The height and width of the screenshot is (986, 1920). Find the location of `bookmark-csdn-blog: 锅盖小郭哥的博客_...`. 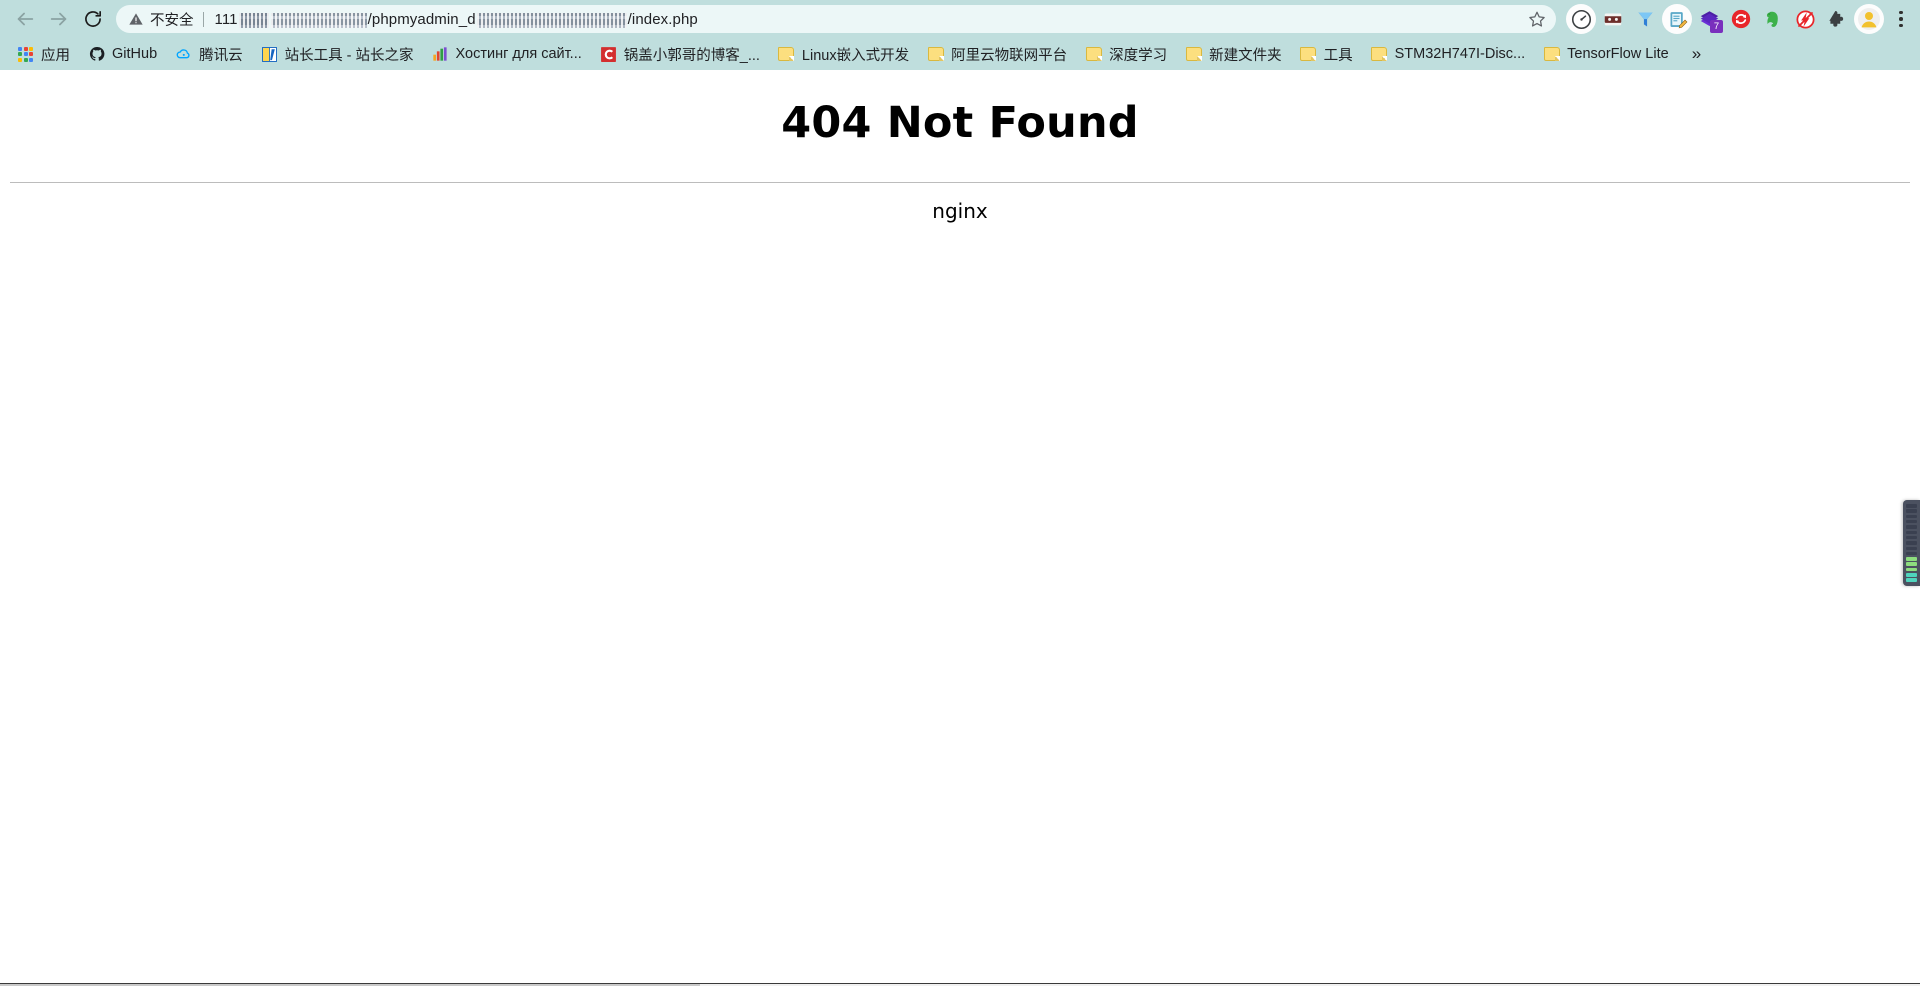

bookmark-csdn-blog: 锅盖小郭哥的博客_... is located at coordinates (680, 54).